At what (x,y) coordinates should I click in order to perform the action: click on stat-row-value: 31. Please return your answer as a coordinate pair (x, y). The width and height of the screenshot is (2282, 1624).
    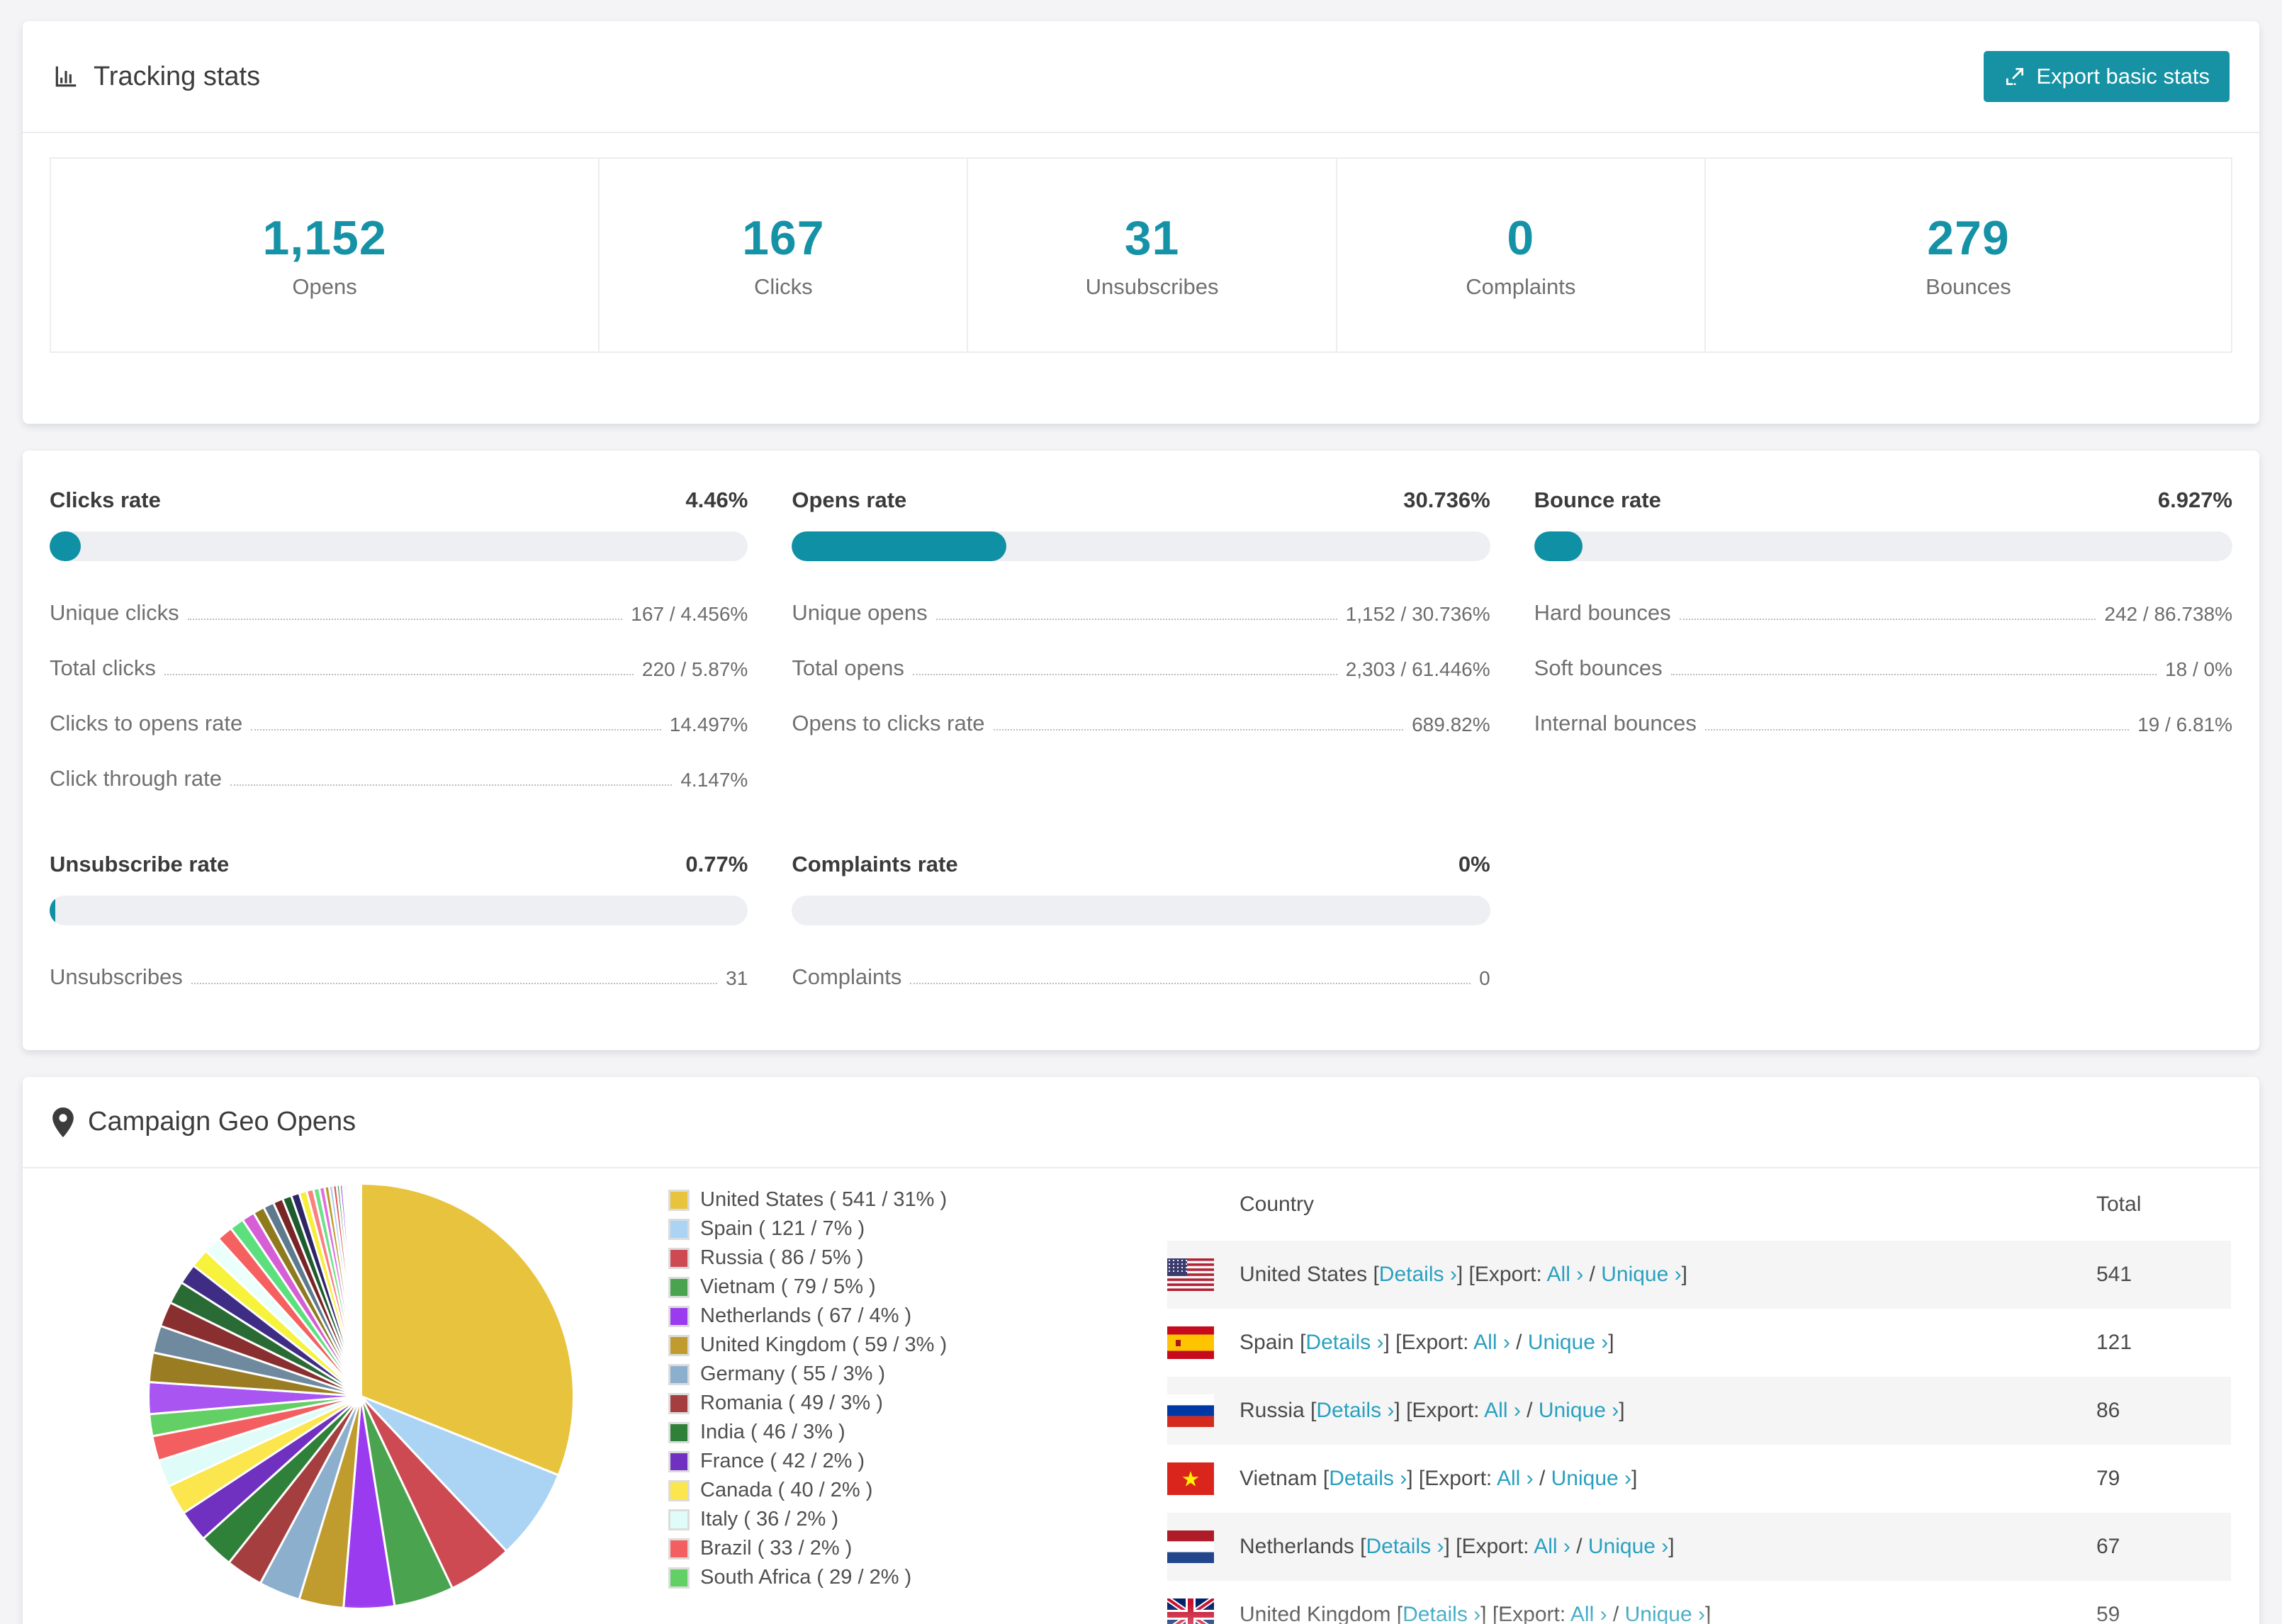
    Looking at the image, I should click on (737, 978).